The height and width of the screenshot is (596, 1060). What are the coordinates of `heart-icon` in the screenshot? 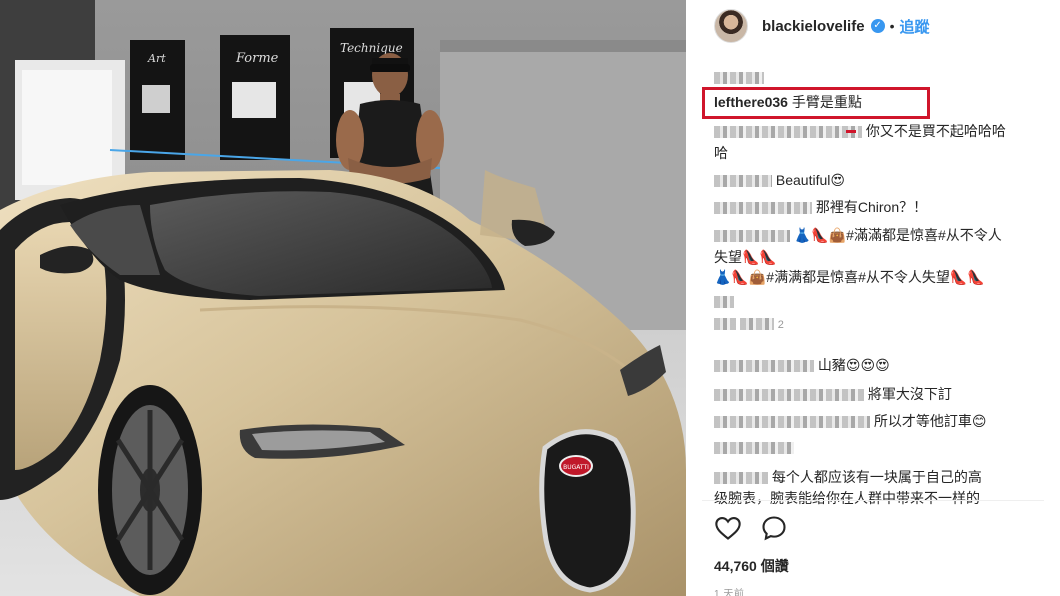 It's located at (728, 528).